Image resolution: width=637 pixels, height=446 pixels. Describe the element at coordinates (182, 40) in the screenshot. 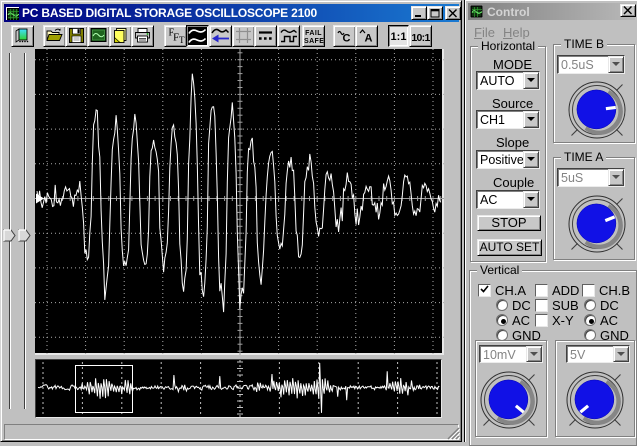

I see `svg-text: T` at that location.